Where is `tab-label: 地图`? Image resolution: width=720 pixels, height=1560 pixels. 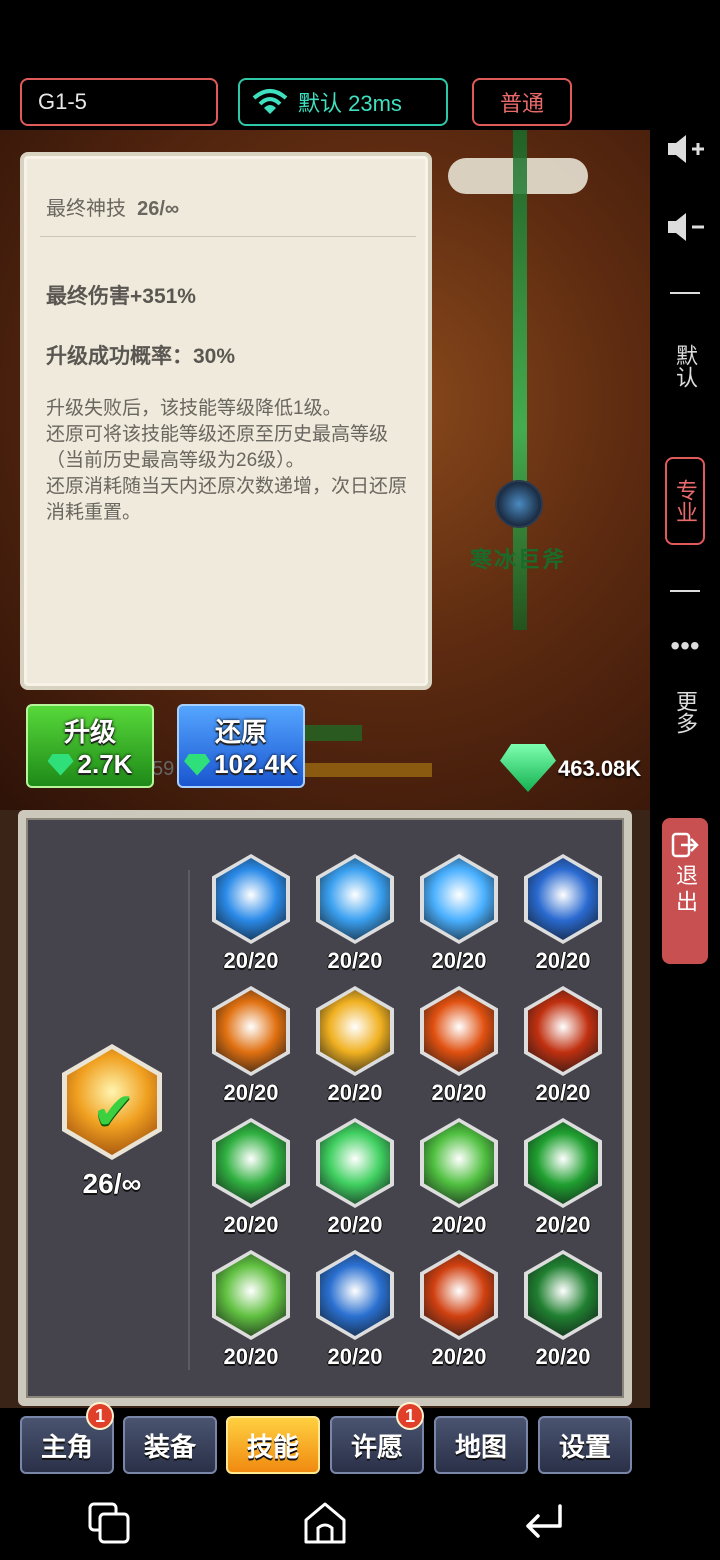 tab-label: 地图 is located at coordinates (480, 1446).